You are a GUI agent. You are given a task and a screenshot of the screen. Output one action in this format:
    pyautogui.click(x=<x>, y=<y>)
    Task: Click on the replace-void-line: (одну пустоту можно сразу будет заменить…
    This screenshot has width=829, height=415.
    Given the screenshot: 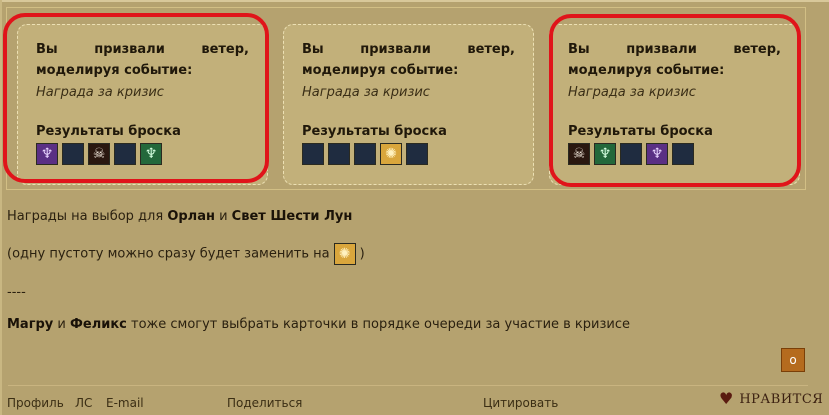 What is the action you would take?
    pyautogui.click(x=186, y=254)
    